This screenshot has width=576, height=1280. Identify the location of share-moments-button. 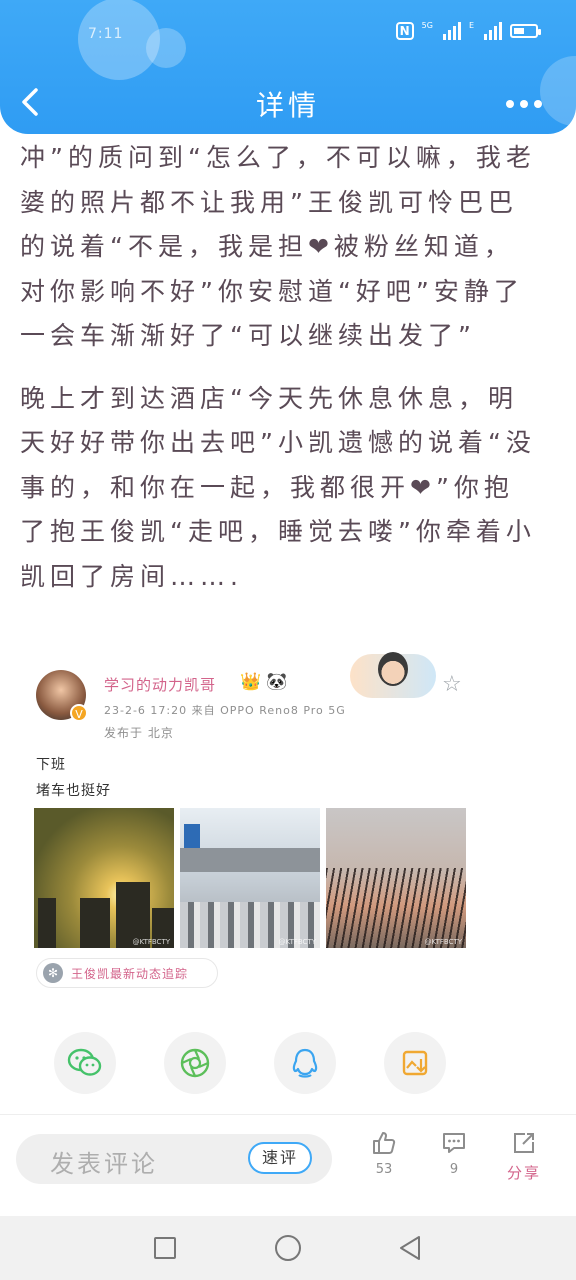
(195, 1063).